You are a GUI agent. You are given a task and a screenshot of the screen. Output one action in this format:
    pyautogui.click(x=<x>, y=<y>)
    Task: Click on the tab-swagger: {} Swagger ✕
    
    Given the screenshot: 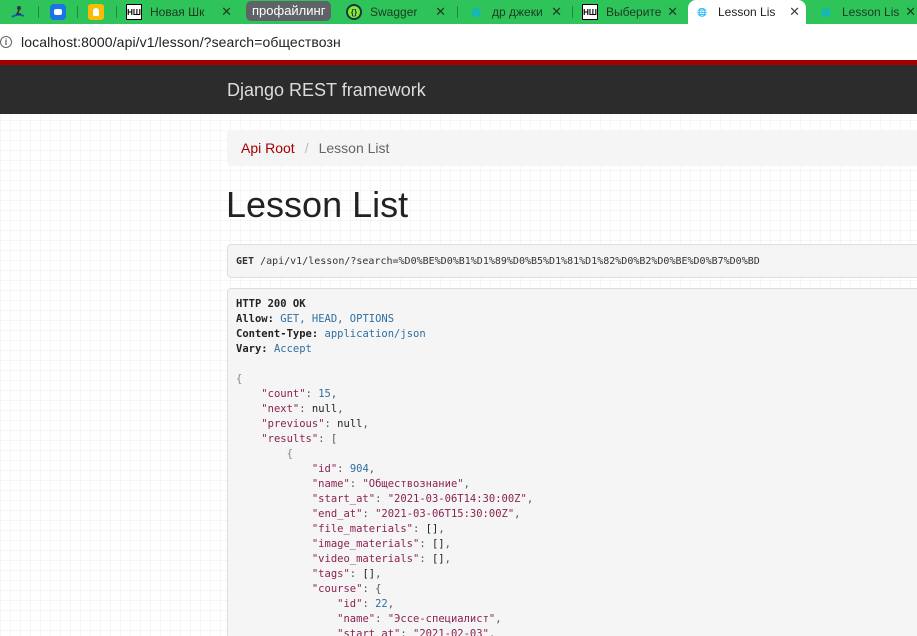 What is the action you would take?
    pyautogui.click(x=396, y=12)
    